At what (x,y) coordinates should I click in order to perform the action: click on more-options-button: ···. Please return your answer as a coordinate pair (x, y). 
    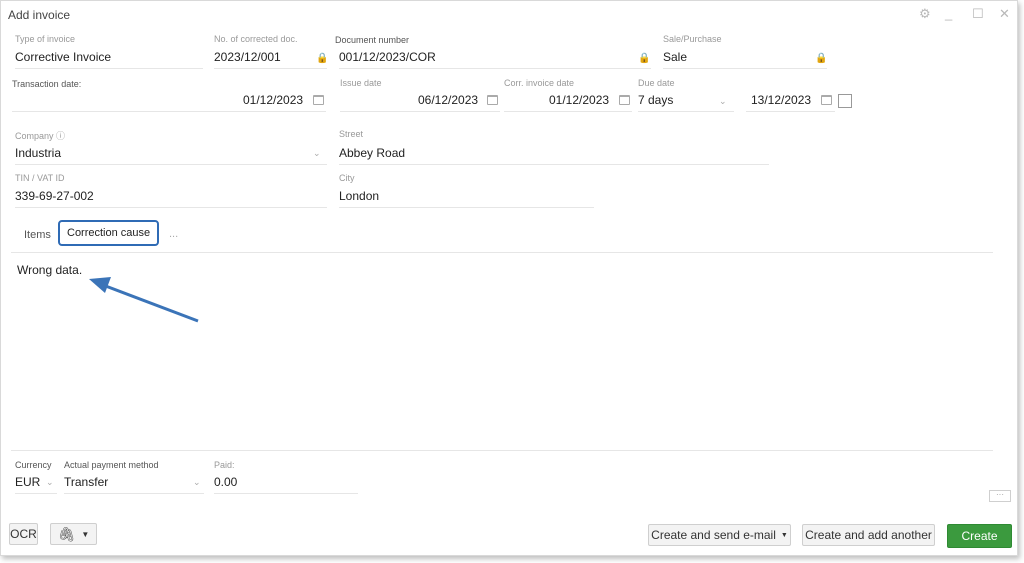
    Looking at the image, I should click on (1000, 496).